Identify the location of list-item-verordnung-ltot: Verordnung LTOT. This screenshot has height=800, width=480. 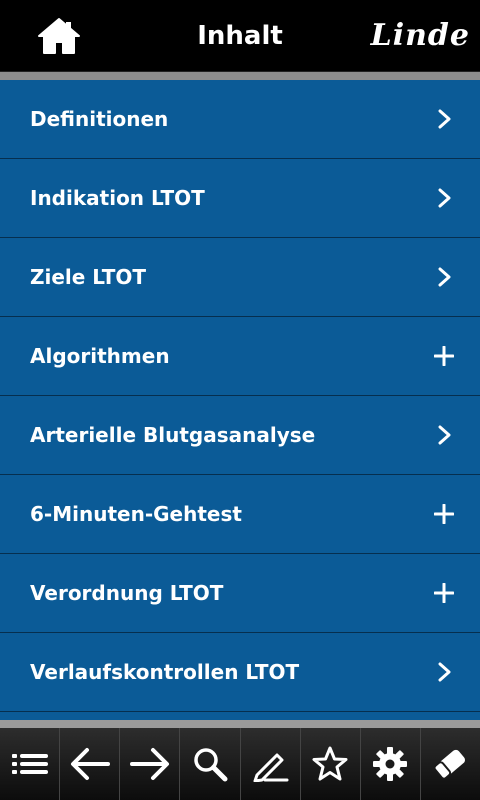
(240, 593).